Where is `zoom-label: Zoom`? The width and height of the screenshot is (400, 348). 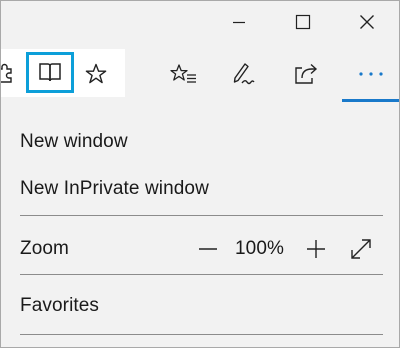 zoom-label: Zoom is located at coordinates (44, 248).